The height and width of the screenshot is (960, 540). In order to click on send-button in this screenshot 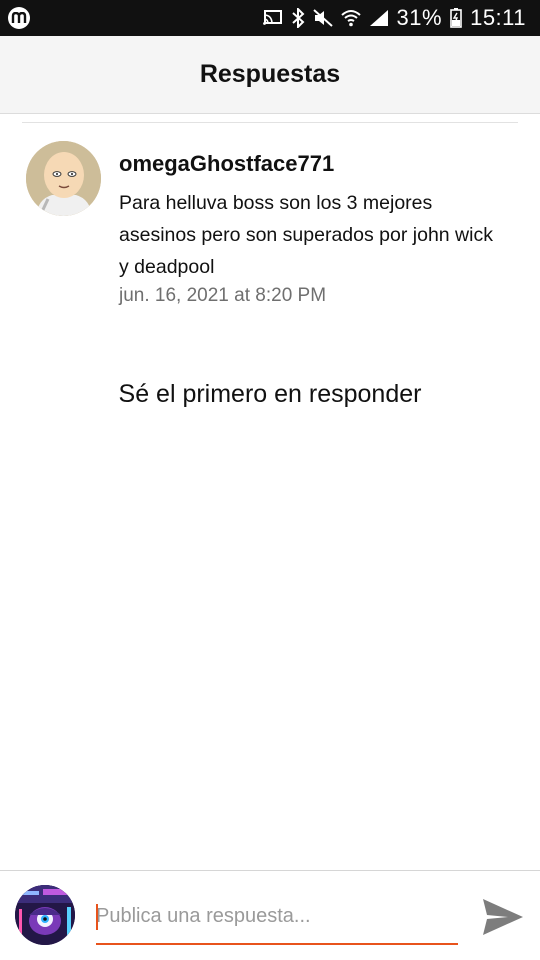, I will do `click(503, 917)`.